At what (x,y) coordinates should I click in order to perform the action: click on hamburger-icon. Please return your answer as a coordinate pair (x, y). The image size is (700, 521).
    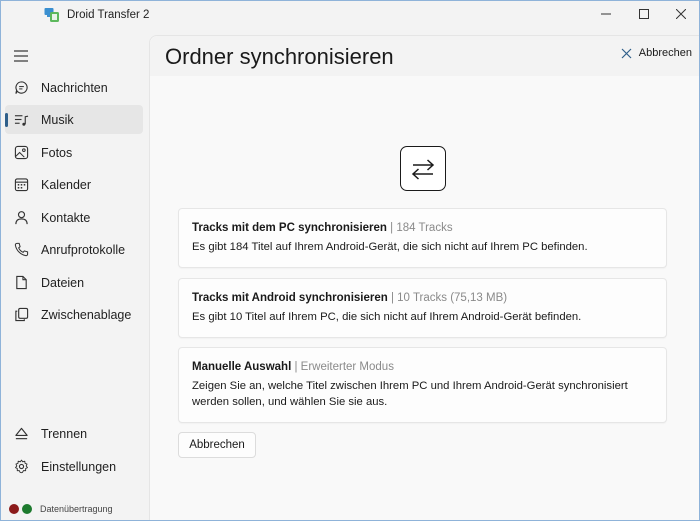
    Looking at the image, I should click on (21, 56).